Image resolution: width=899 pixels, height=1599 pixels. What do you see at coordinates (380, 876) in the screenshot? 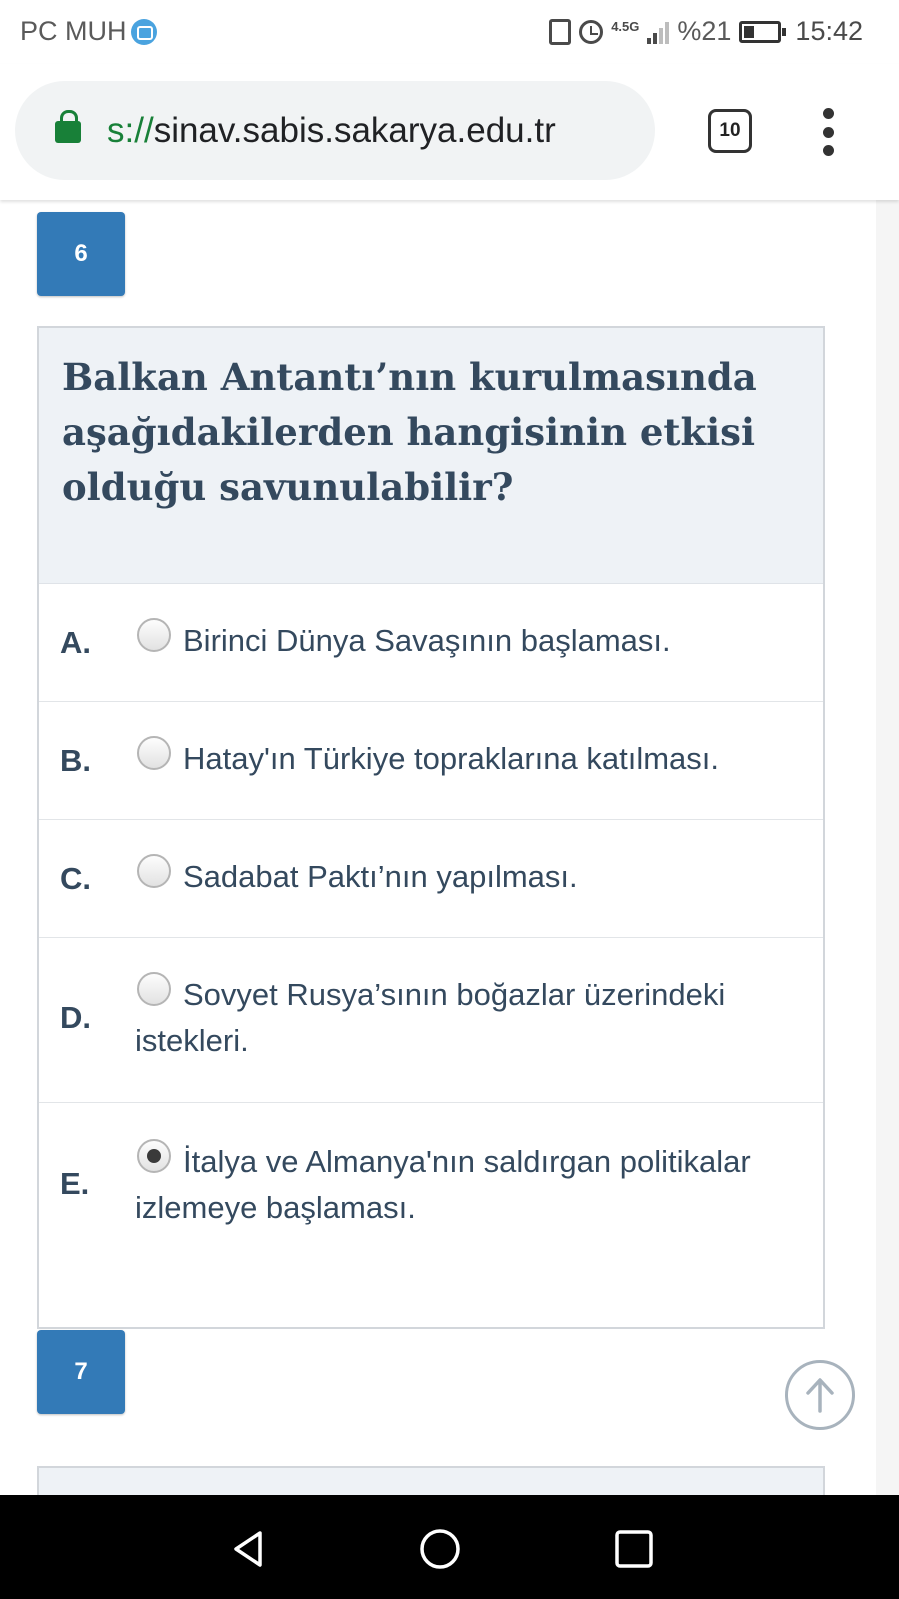
I see `option-text: Sadabat Paktı’nın yapılması.` at bounding box center [380, 876].